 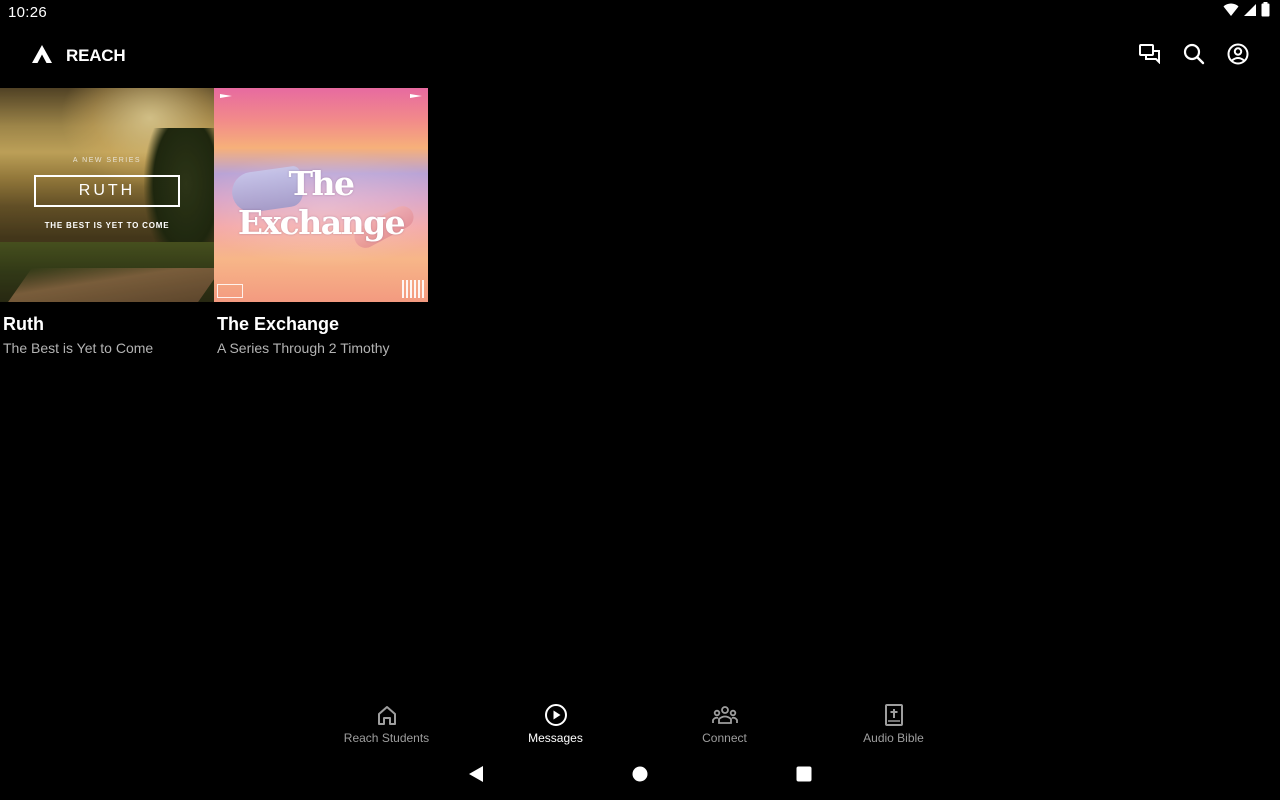 I want to click on nav-item-audio-bible: Audio Bible, so click(x=893, y=725).